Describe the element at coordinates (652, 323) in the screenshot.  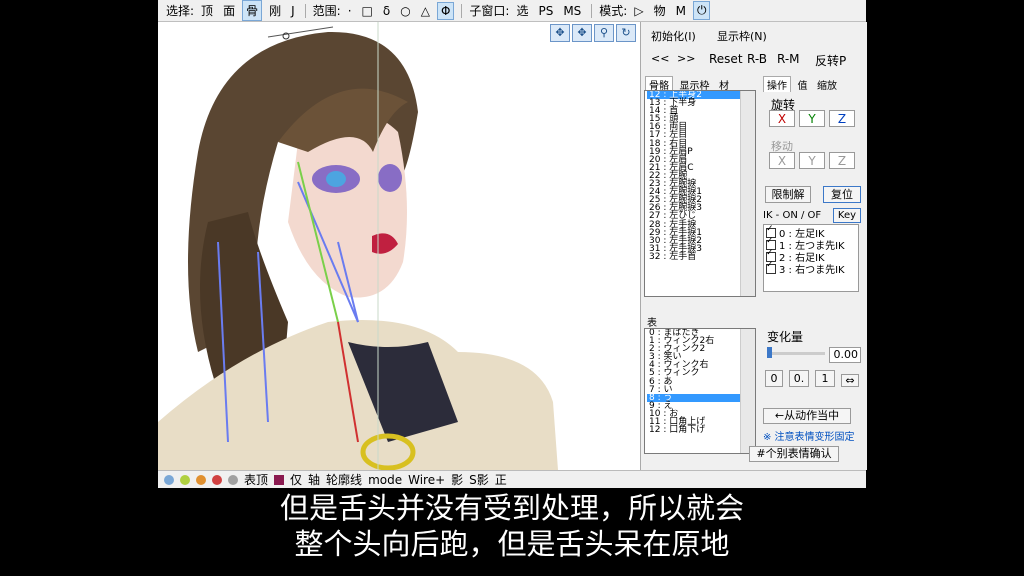
I see `morph-label: 表` at that location.